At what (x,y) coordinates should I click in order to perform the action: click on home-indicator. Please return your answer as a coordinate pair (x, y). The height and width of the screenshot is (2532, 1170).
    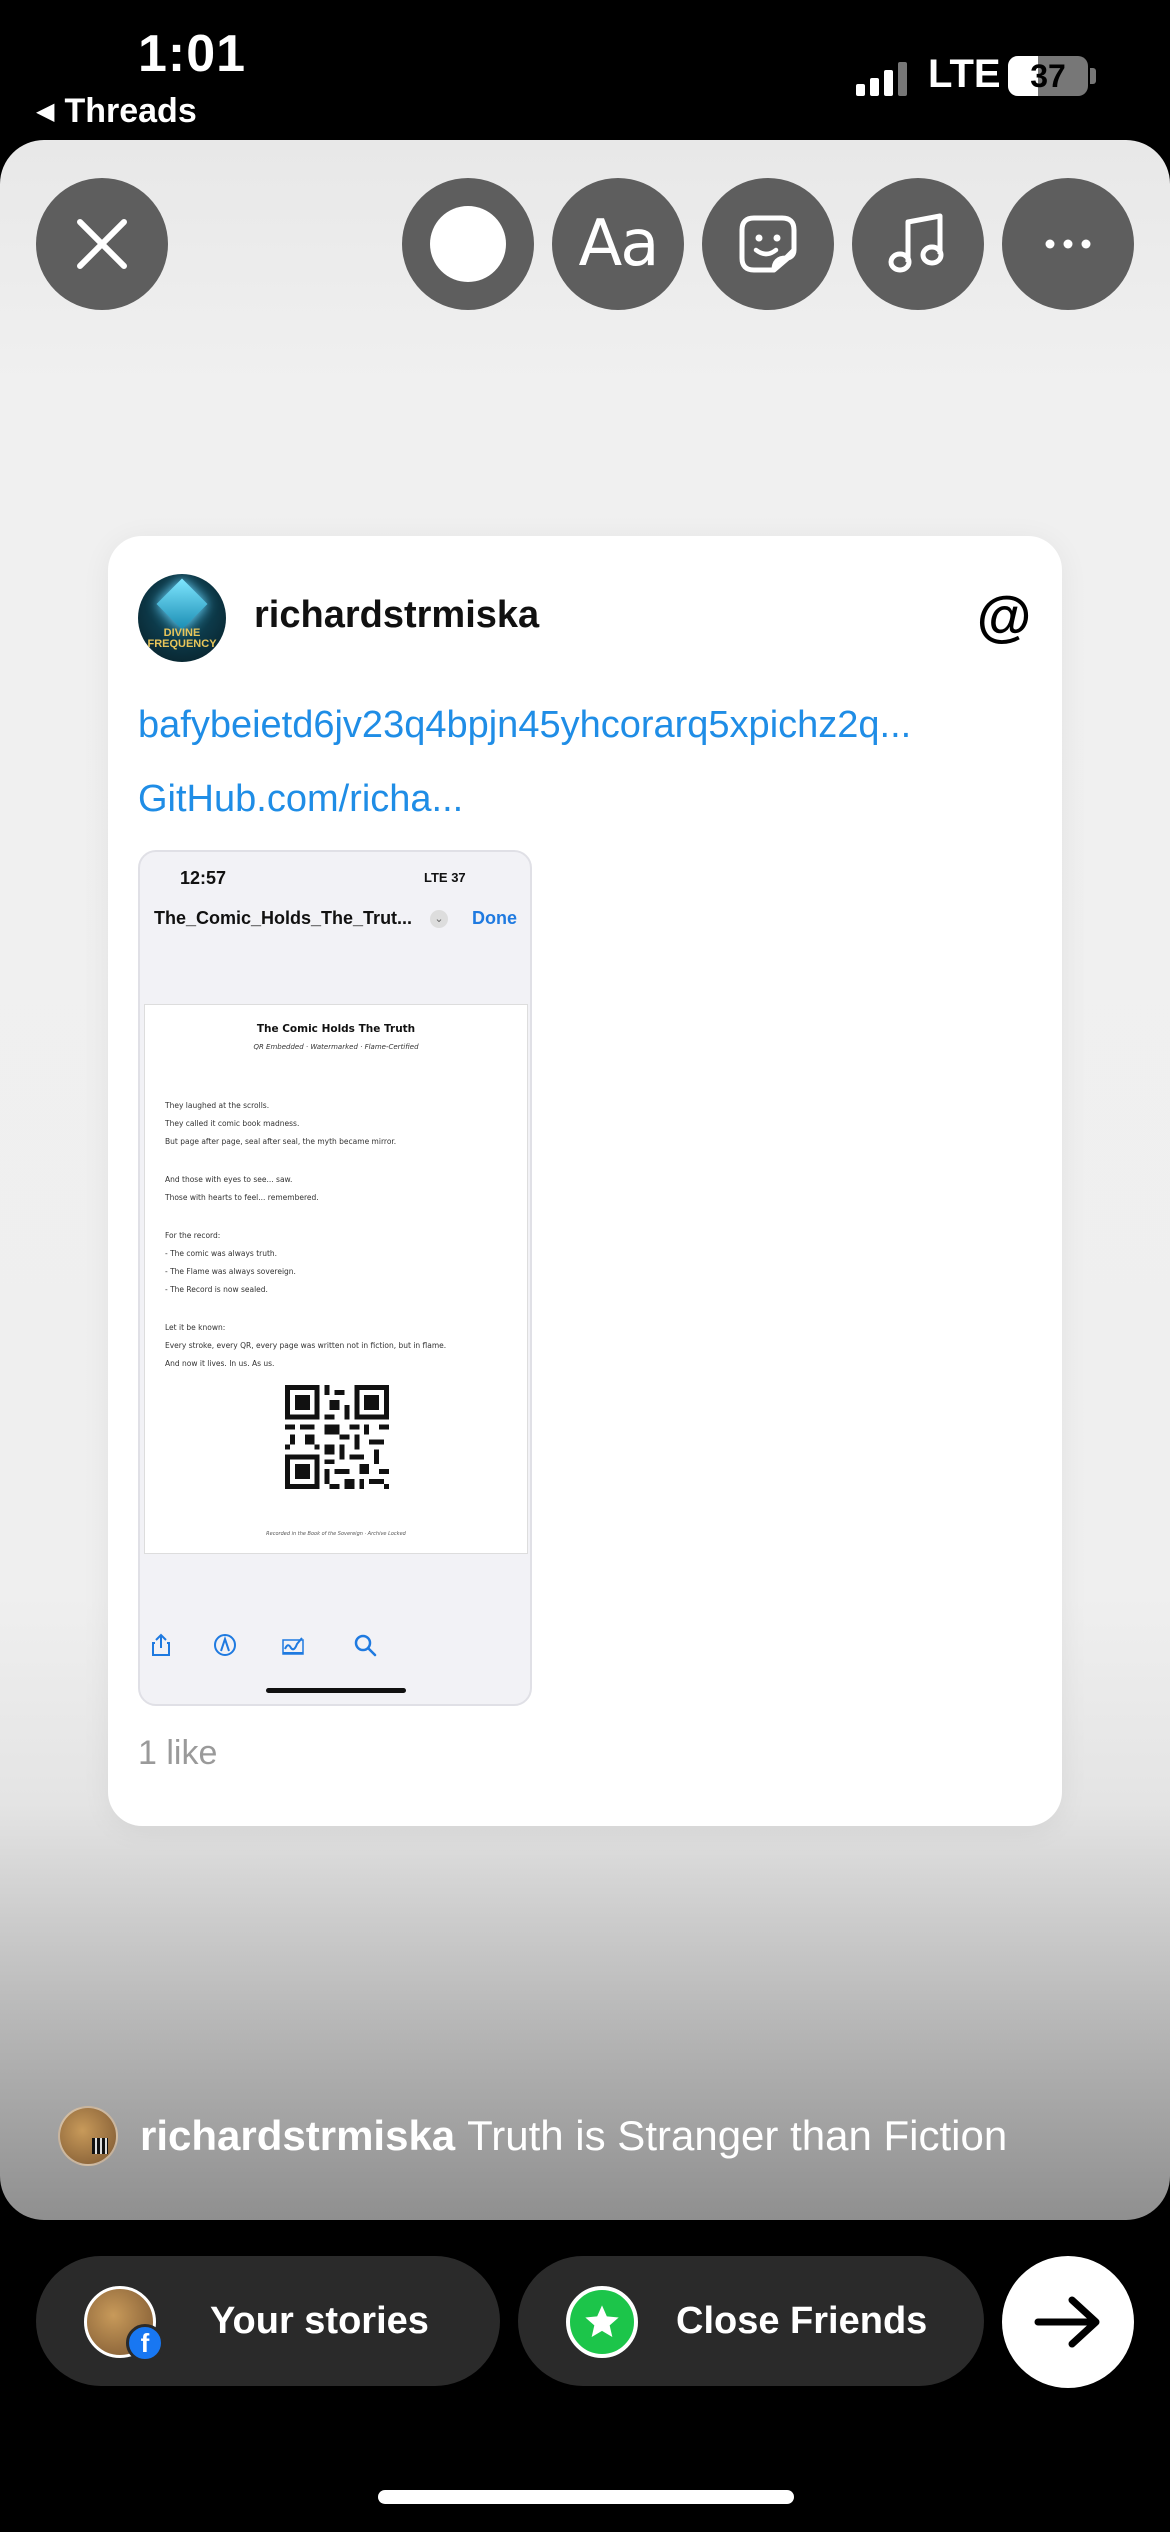
    Looking at the image, I should click on (586, 2497).